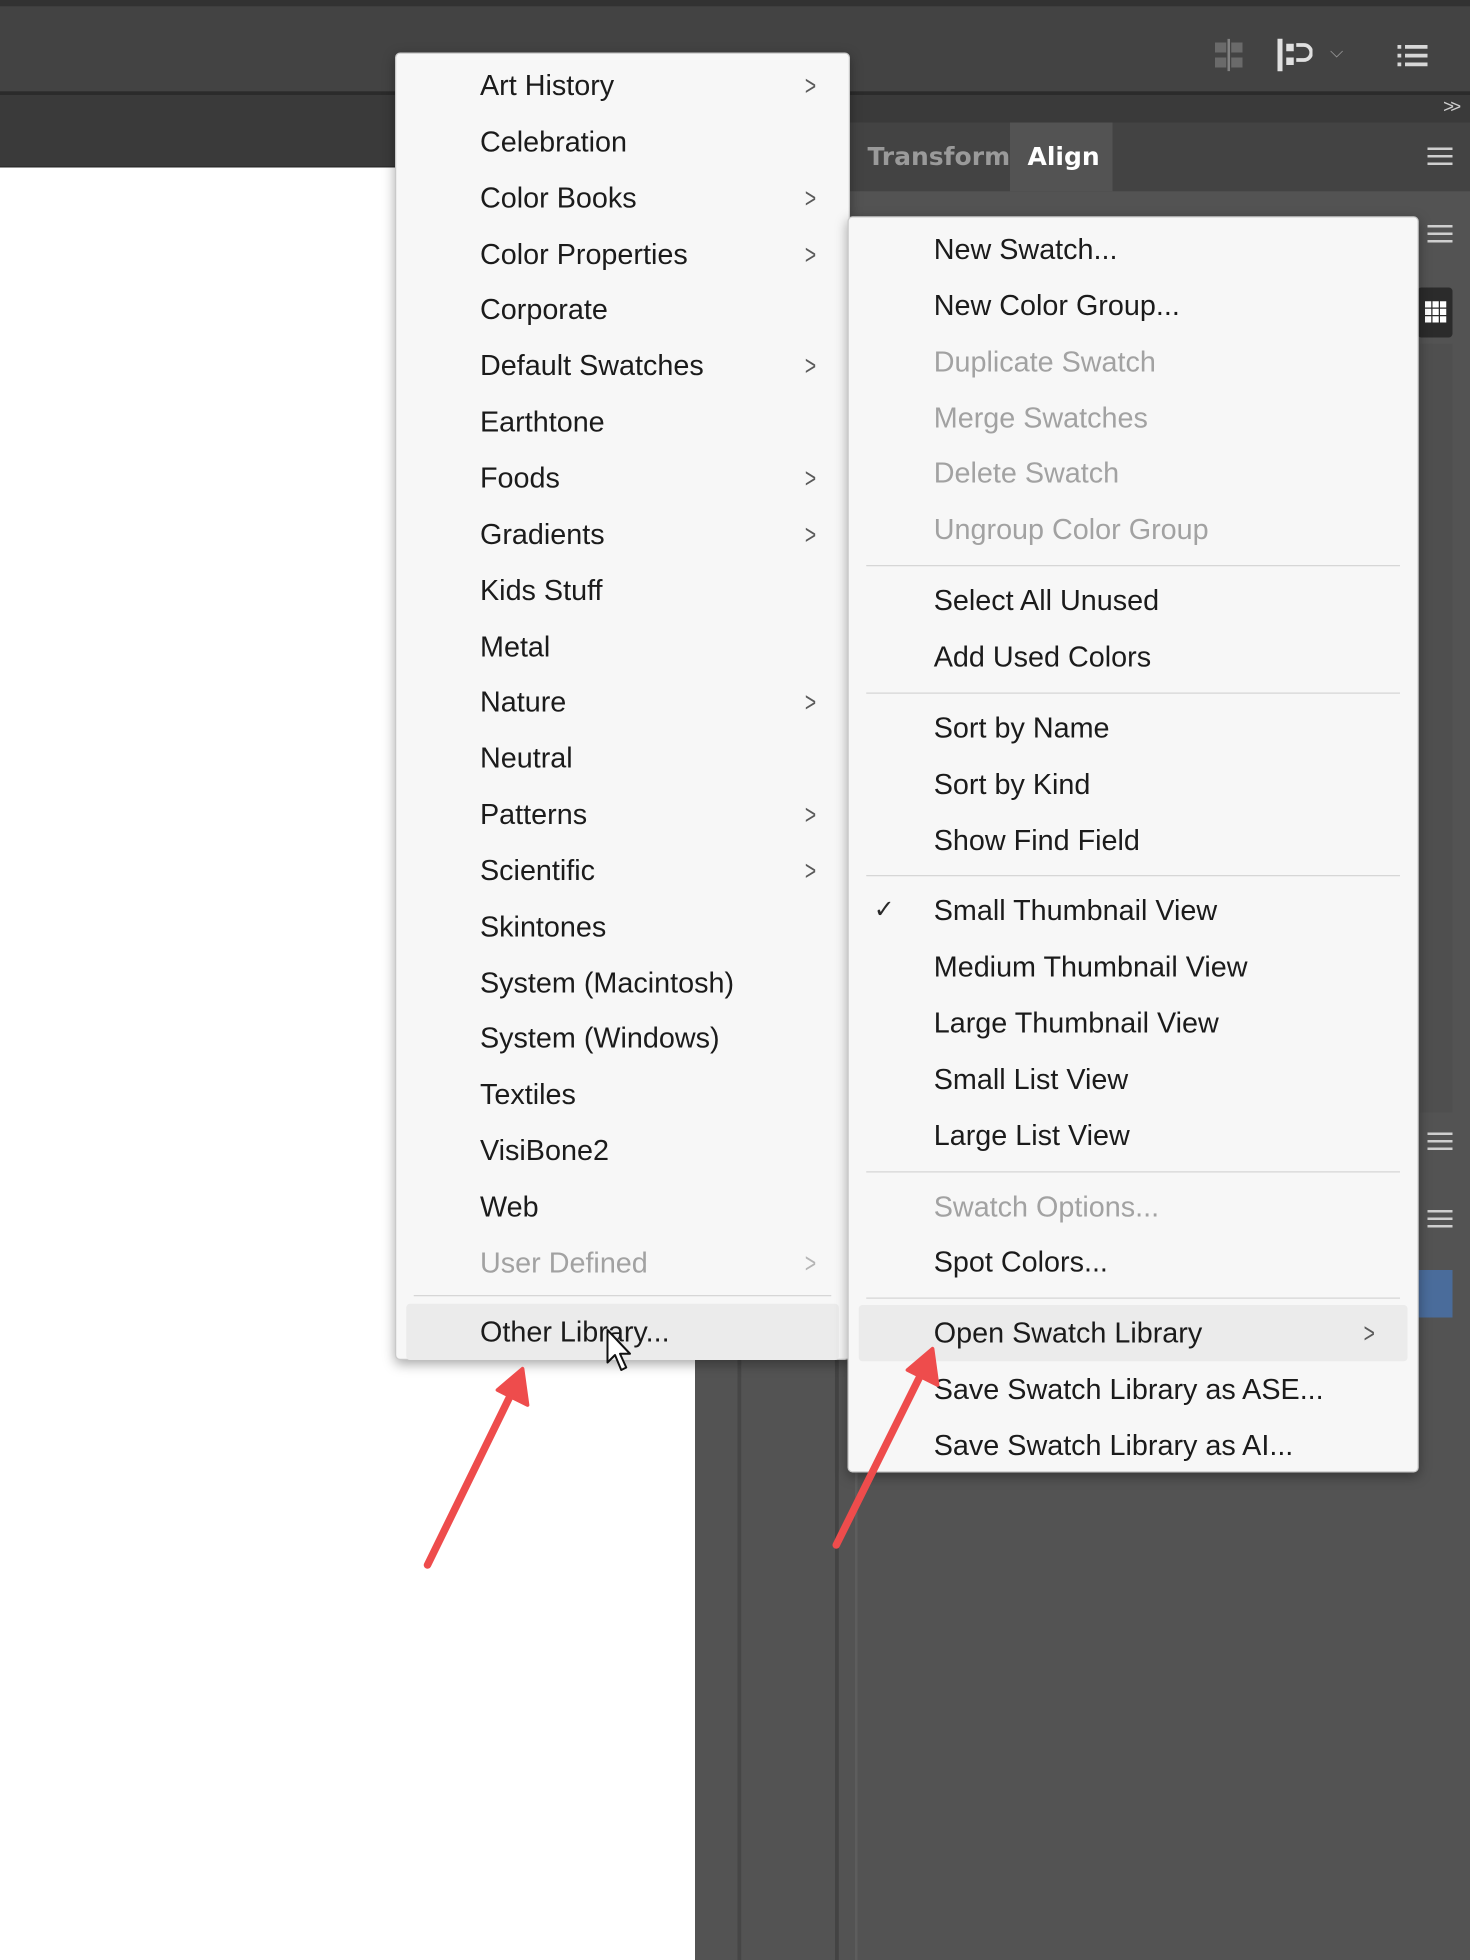  Describe the element at coordinates (1452, 106) in the screenshot. I see `collapse-panels-icon: >>` at that location.